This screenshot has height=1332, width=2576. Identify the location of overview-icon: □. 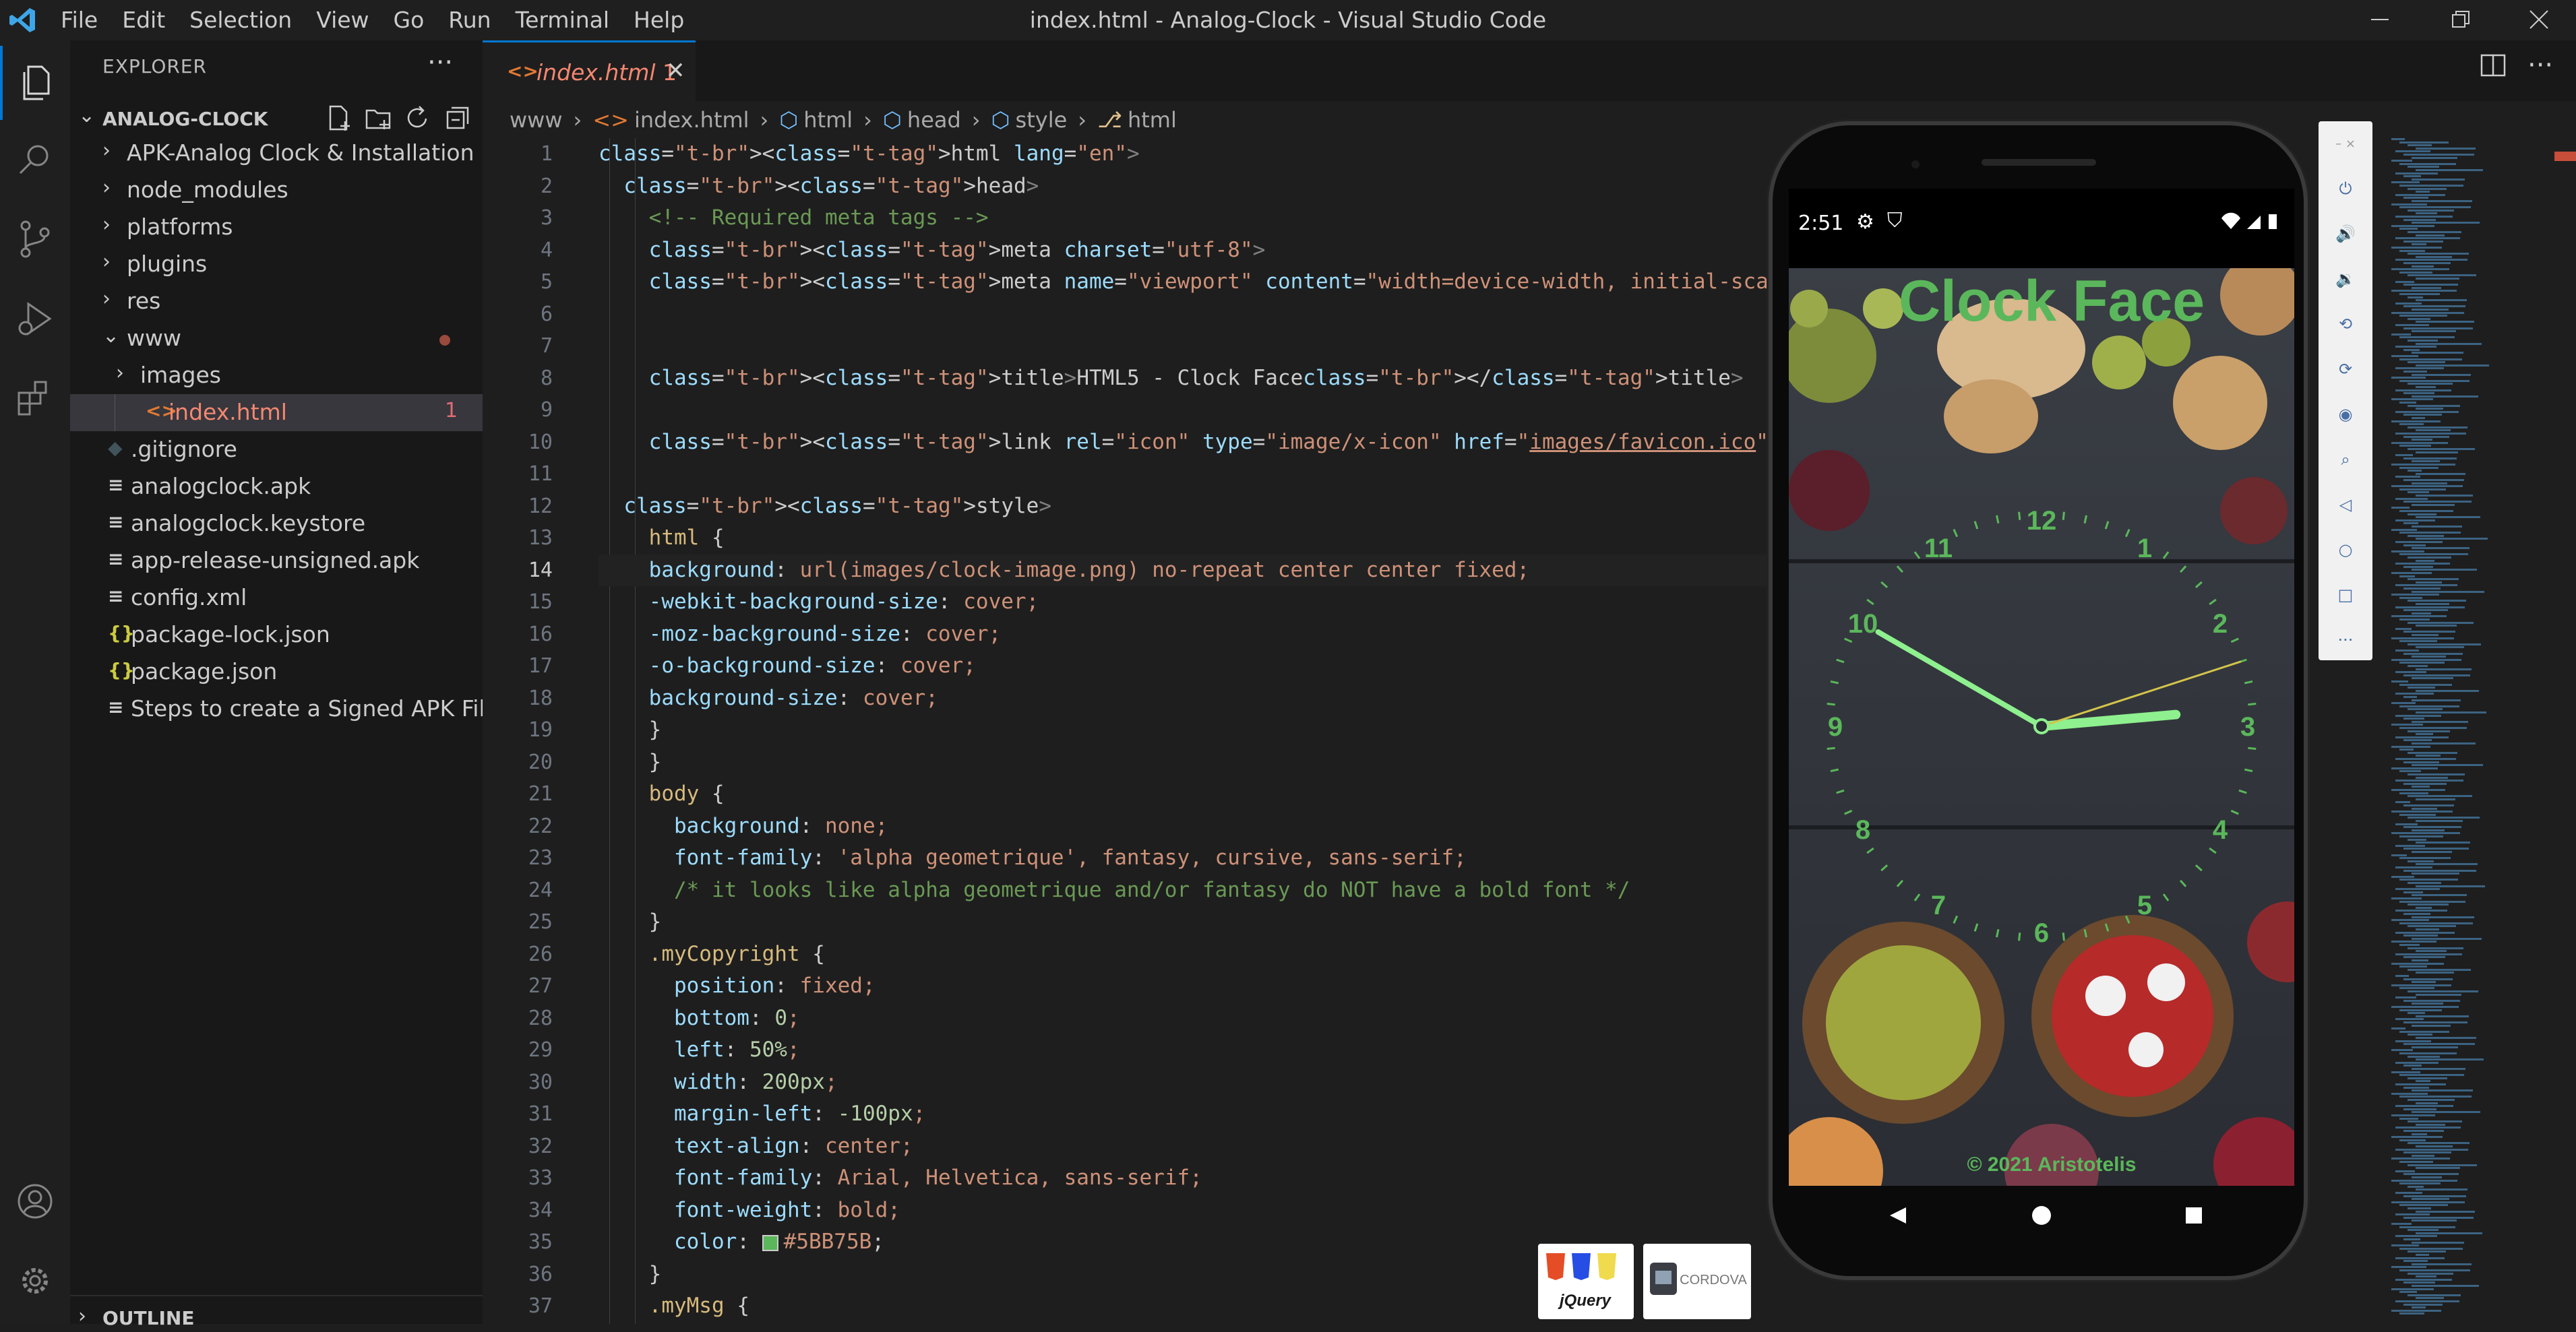
(2345, 596).